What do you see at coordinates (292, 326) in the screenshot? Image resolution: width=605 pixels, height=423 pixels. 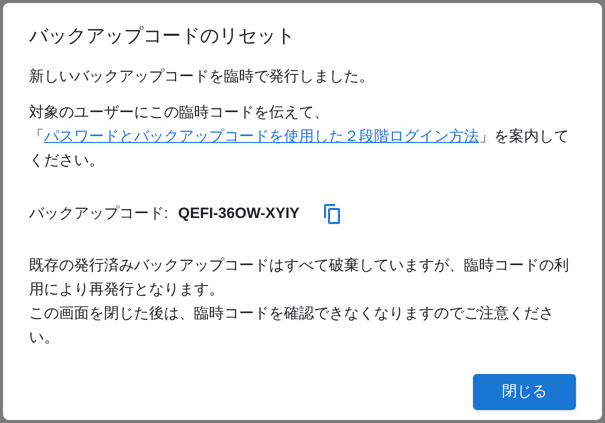 I see `note-text: この画面を閉じた後は、臨時コードを確認できなくなりますのでご注意ください。` at bounding box center [292, 326].